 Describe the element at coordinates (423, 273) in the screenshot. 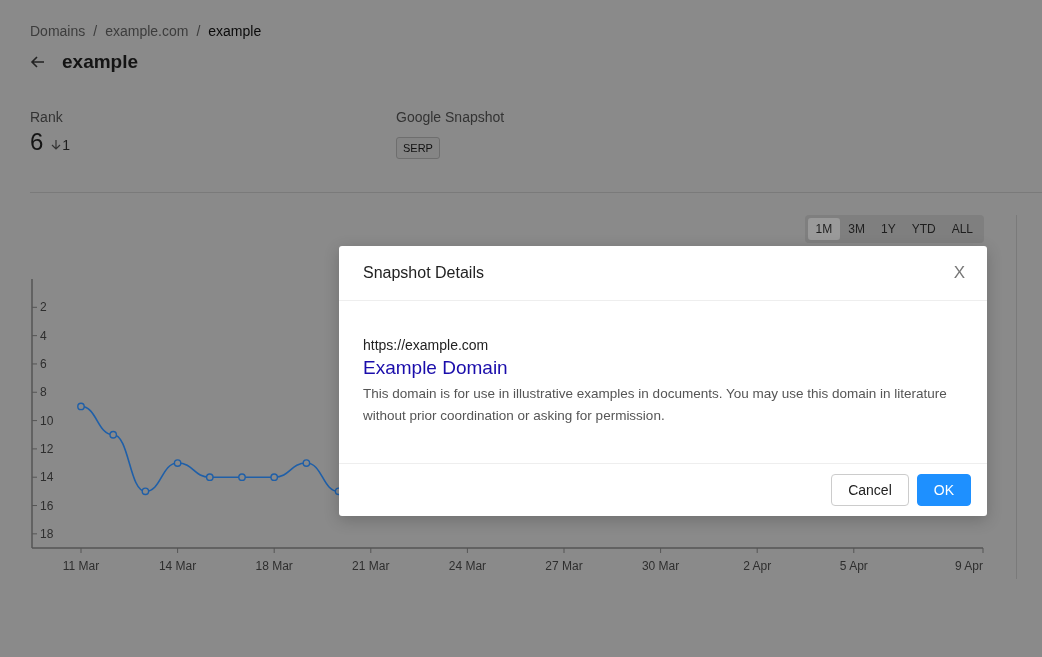

I see `dialog-title: Snapshot Details` at that location.